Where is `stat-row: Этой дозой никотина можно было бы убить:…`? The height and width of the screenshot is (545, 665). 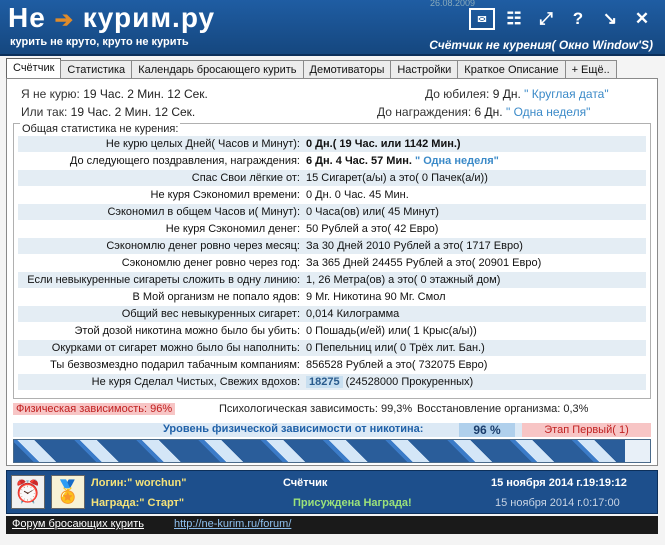 stat-row: Этой дозой никотина можно было бы убить:… is located at coordinates (332, 331).